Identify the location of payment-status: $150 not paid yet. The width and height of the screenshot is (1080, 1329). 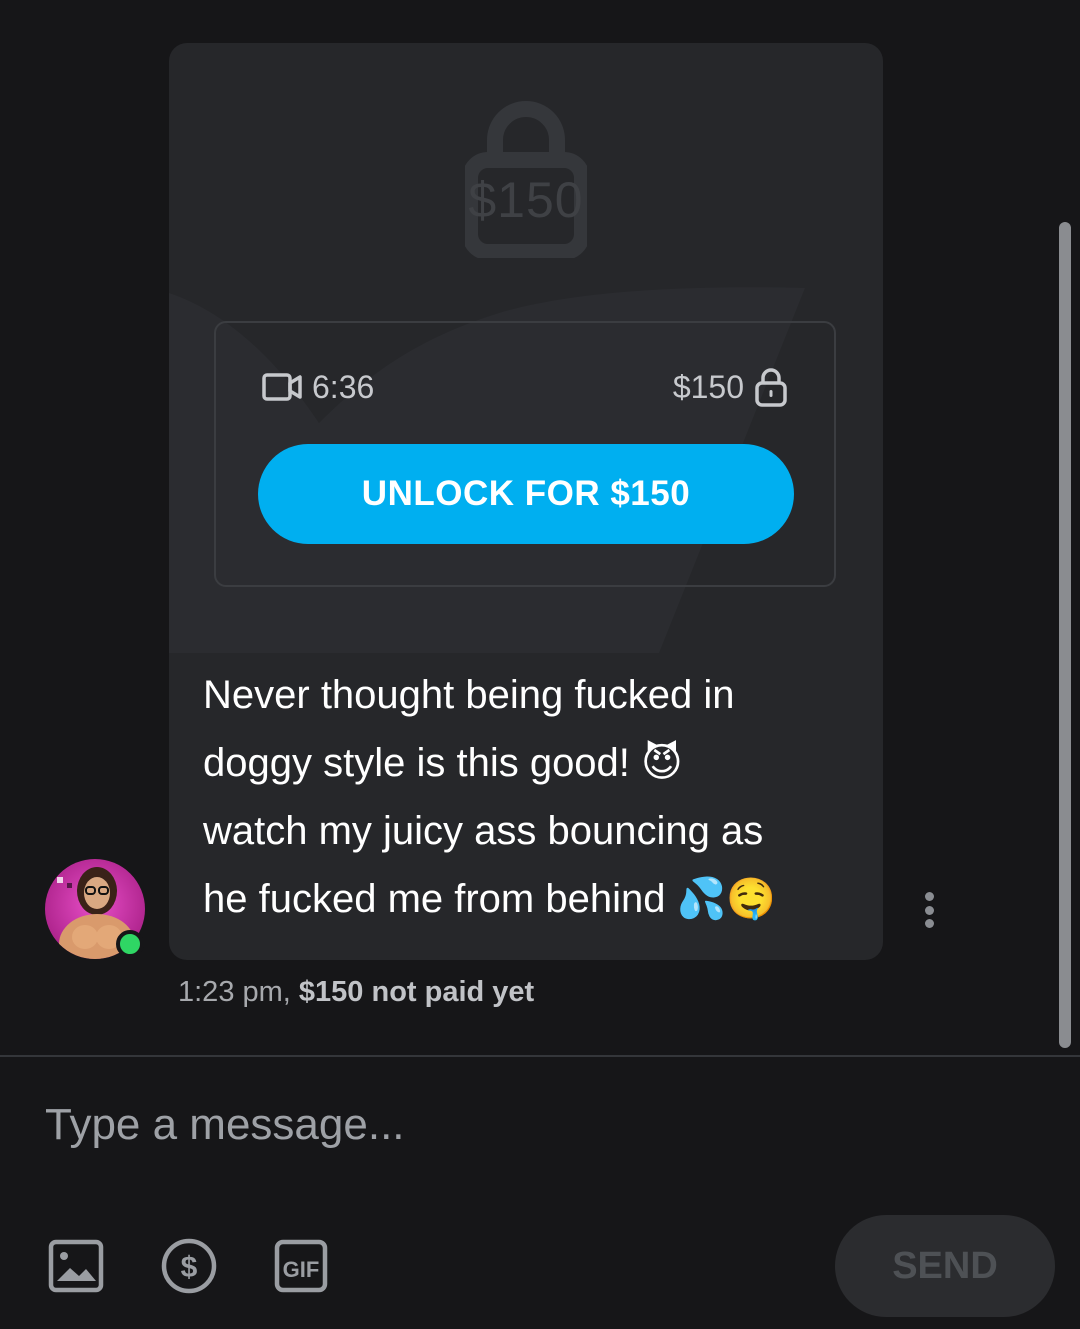
(416, 992).